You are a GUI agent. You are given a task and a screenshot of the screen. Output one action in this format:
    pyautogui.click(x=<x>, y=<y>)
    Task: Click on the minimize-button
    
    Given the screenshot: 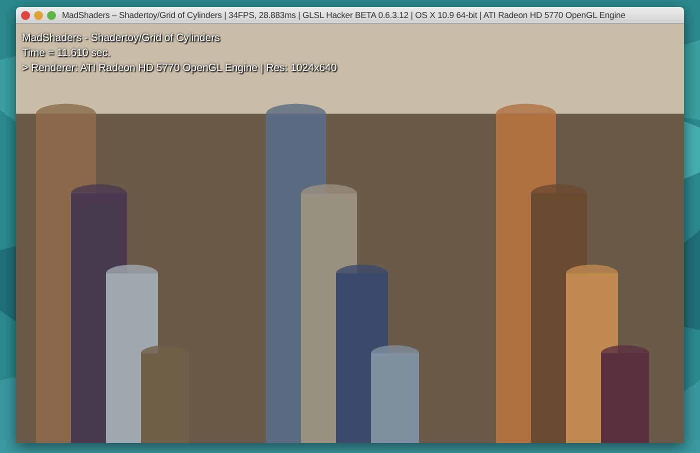 What is the action you would take?
    pyautogui.click(x=38, y=15)
    